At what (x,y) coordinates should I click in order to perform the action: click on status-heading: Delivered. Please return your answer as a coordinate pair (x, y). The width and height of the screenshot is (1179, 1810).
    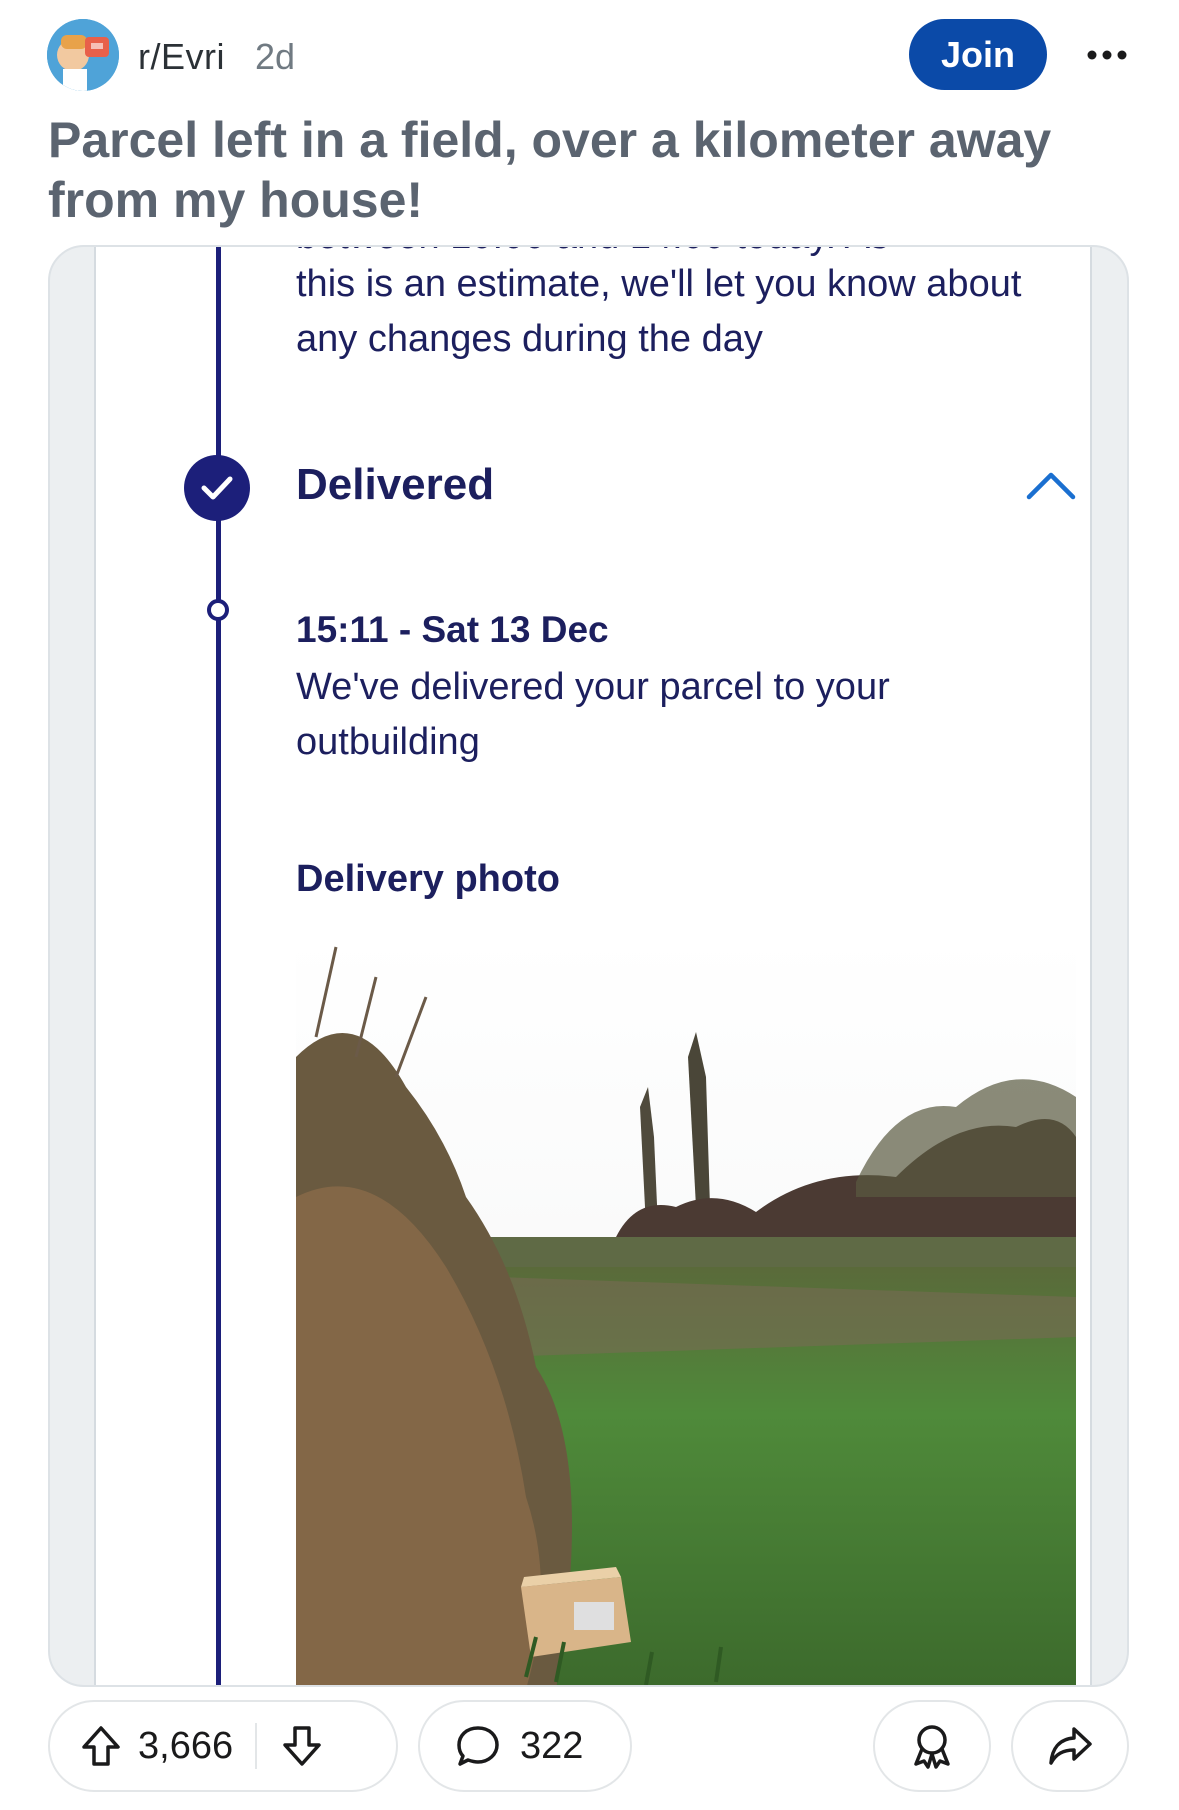
    Looking at the image, I should click on (395, 484).